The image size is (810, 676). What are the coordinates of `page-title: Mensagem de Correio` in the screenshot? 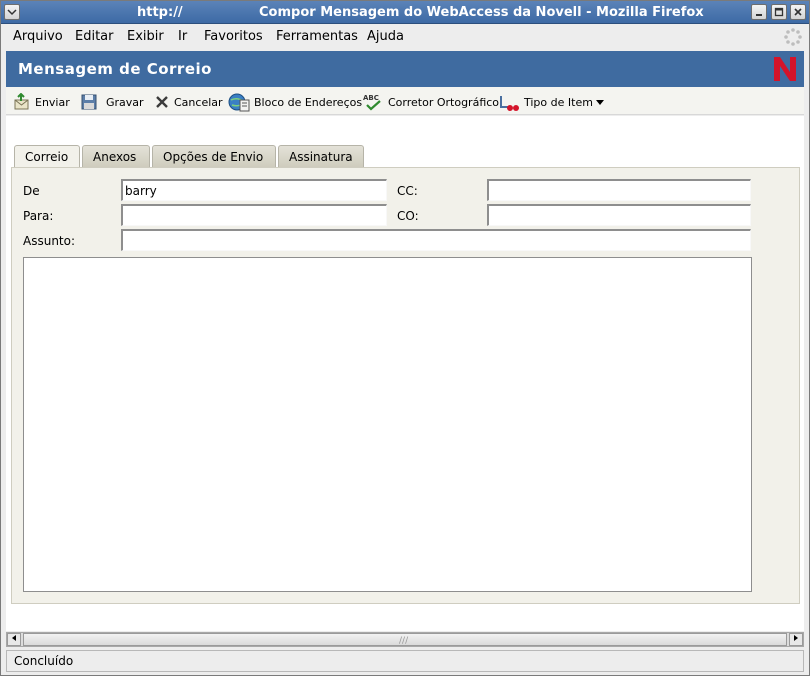 It's located at (115, 69).